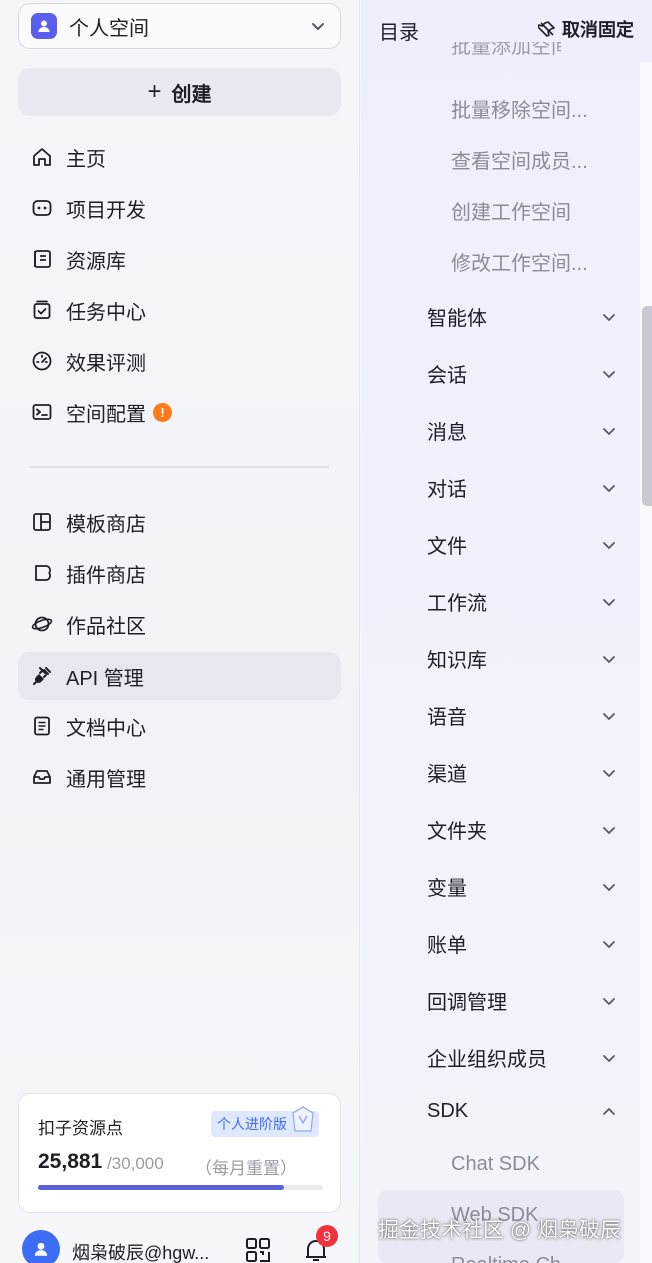  What do you see at coordinates (179, 412) in the screenshot?
I see `nav-item-space-config: 空间配置 !` at bounding box center [179, 412].